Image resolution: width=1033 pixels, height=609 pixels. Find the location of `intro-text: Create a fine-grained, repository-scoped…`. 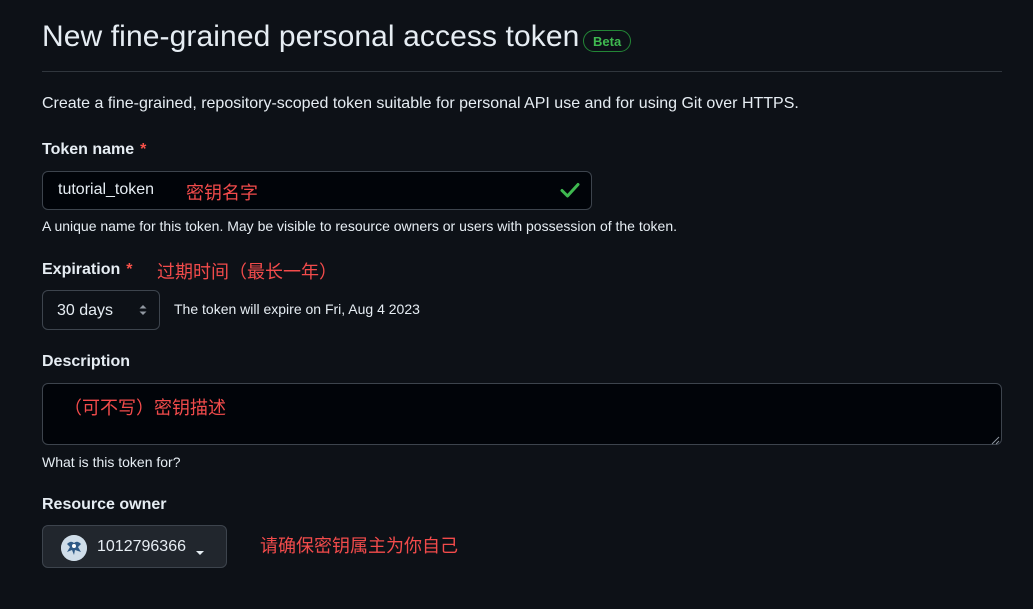

intro-text: Create a fine-grained, repository-scoped… is located at coordinates (420, 103).